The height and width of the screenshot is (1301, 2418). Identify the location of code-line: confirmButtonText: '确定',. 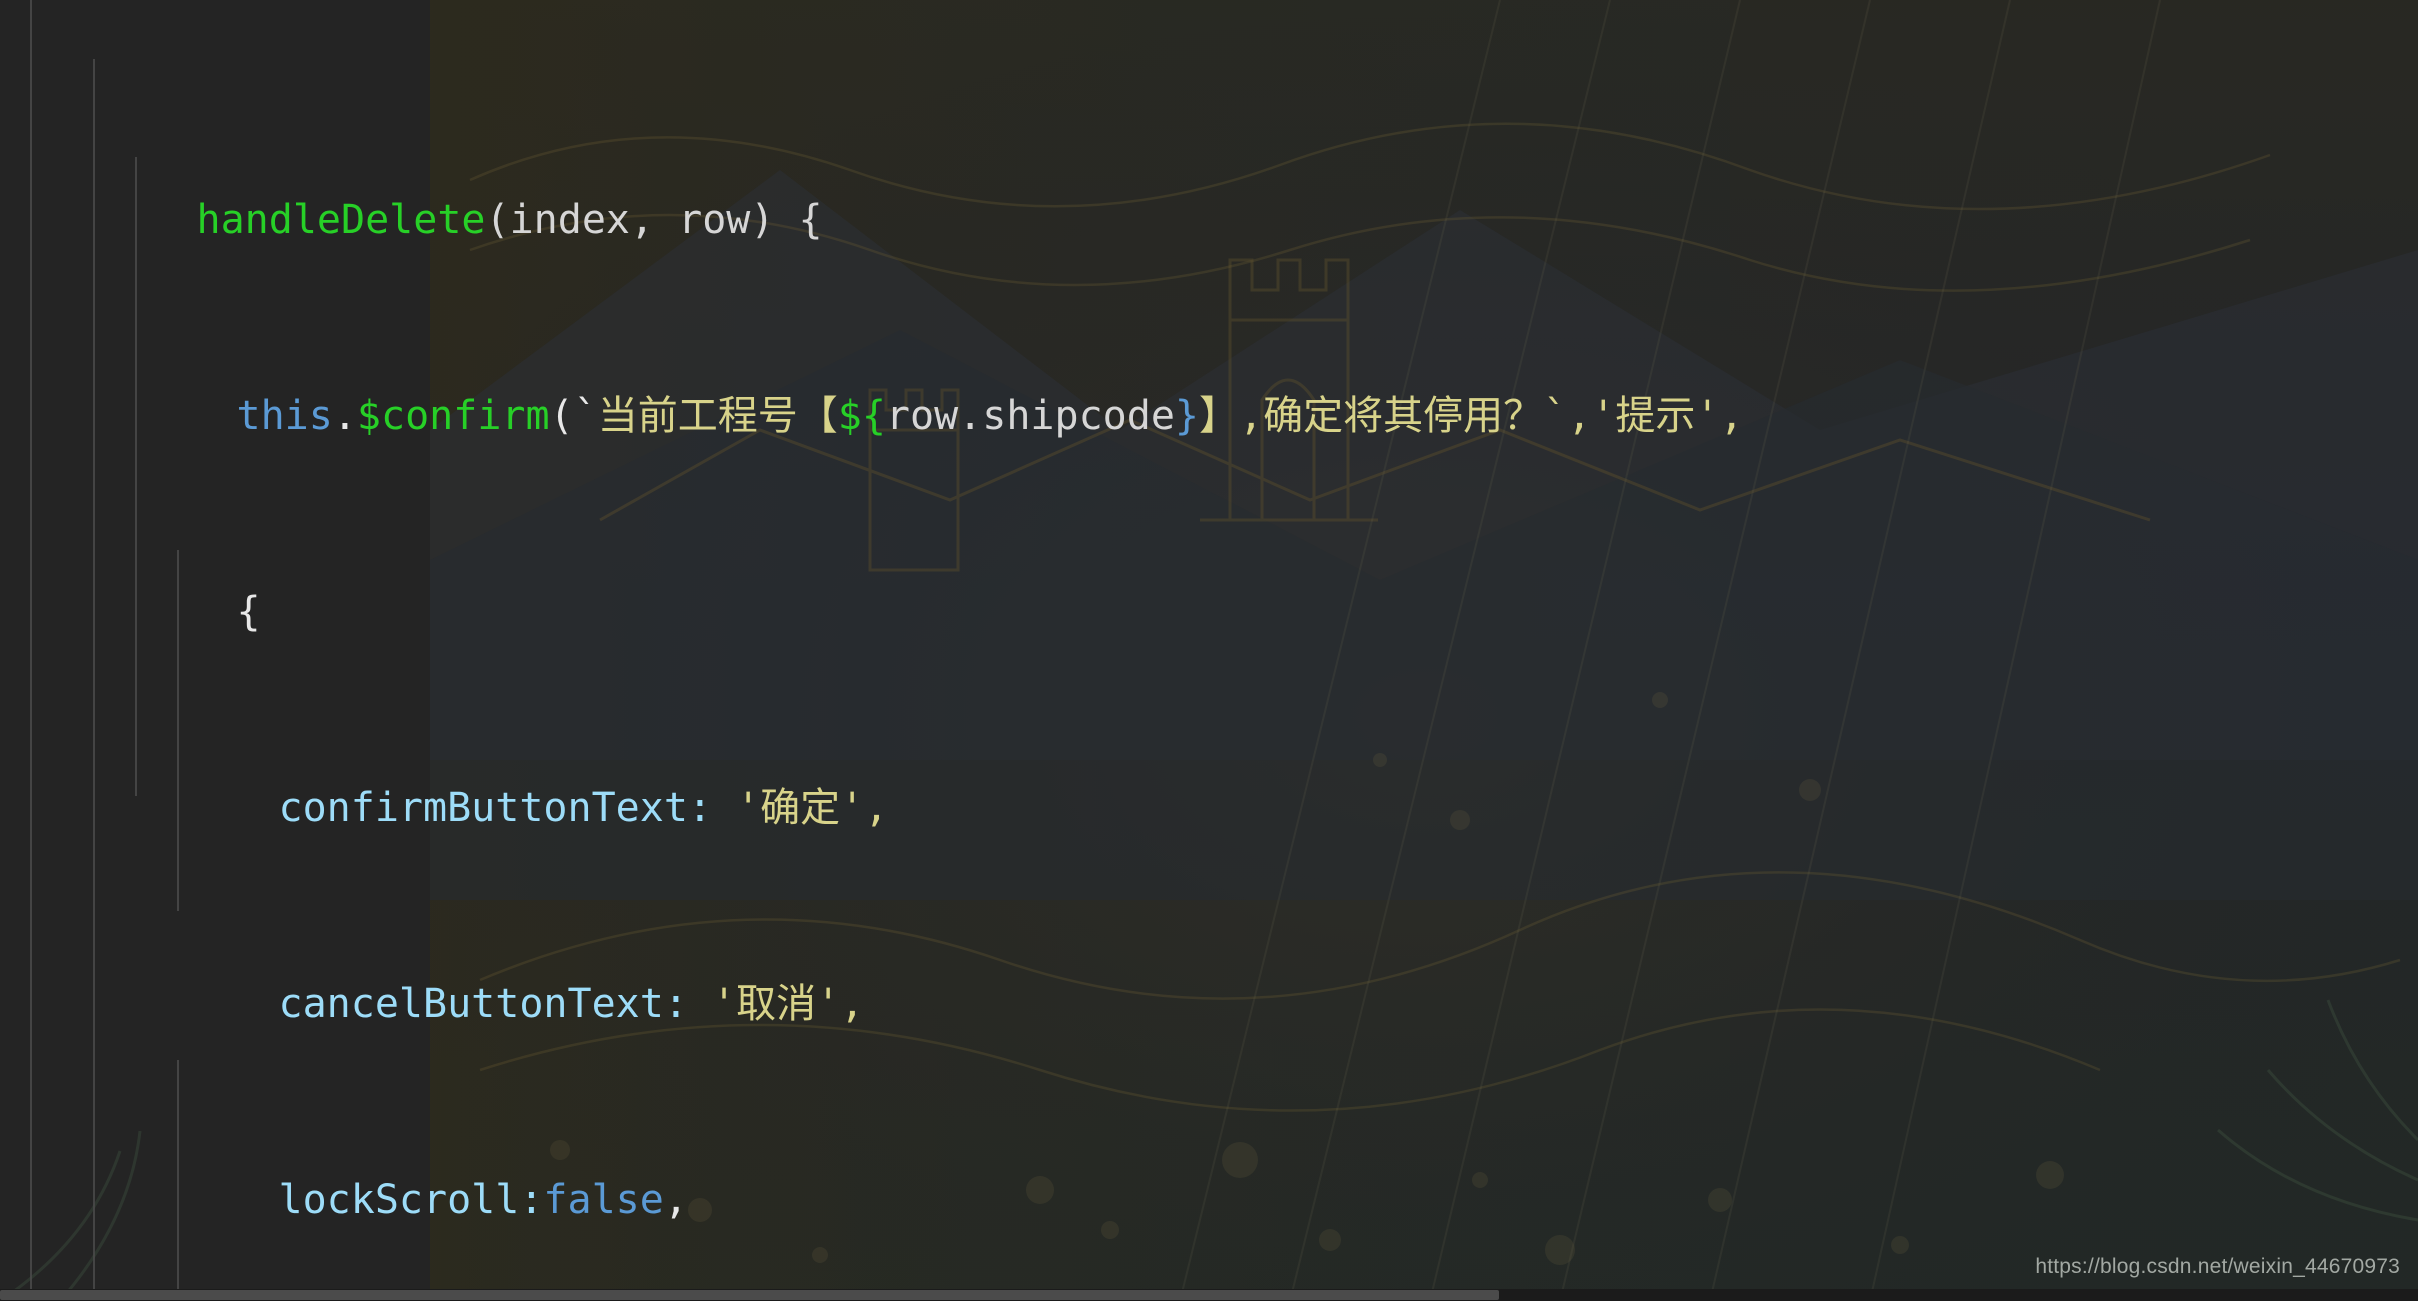
(1209, 783).